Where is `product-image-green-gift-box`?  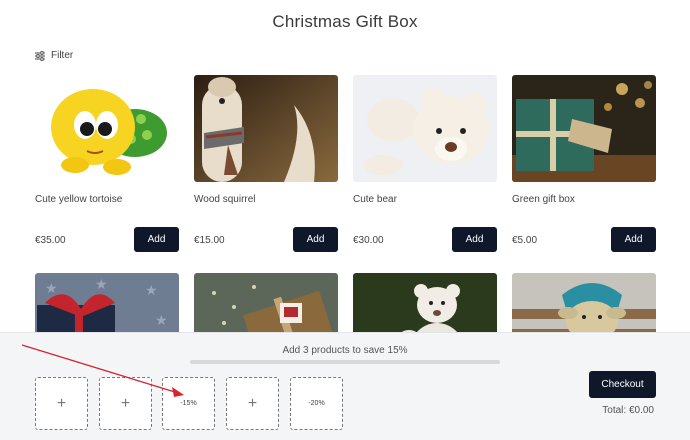 product-image-green-gift-box is located at coordinates (584, 128).